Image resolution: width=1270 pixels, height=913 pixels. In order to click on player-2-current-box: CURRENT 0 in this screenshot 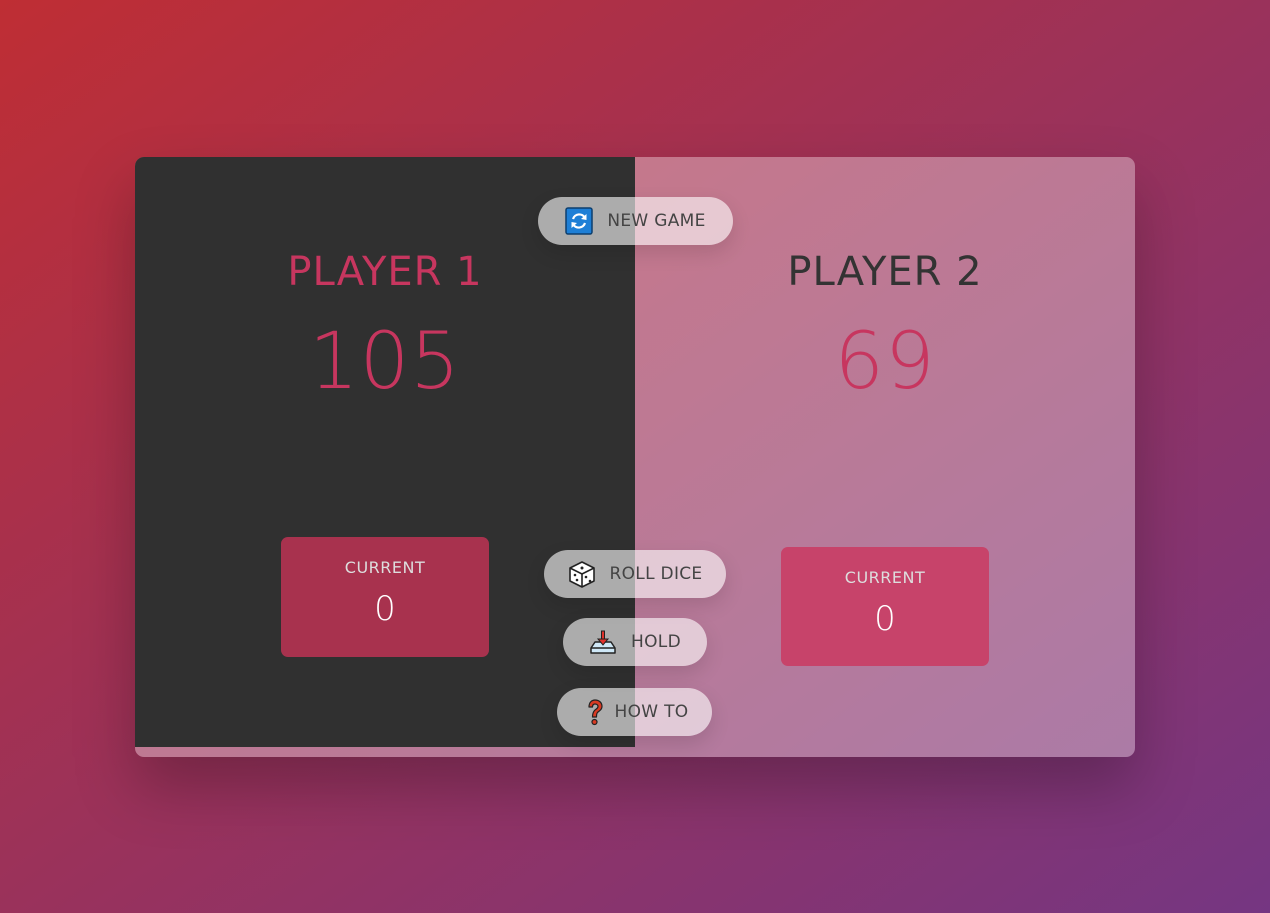, I will do `click(885, 606)`.